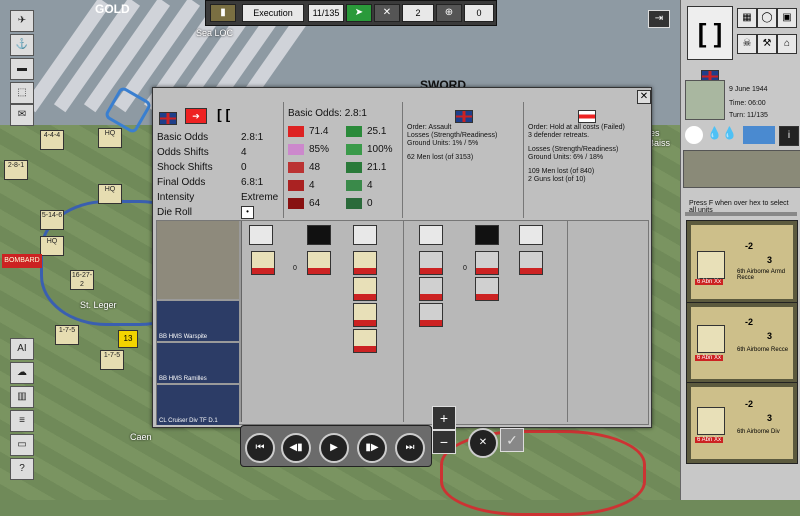  What do you see at coordinates (215, 33) in the screenshot?
I see `map-label-sea-loc: Sea LOC` at bounding box center [215, 33].